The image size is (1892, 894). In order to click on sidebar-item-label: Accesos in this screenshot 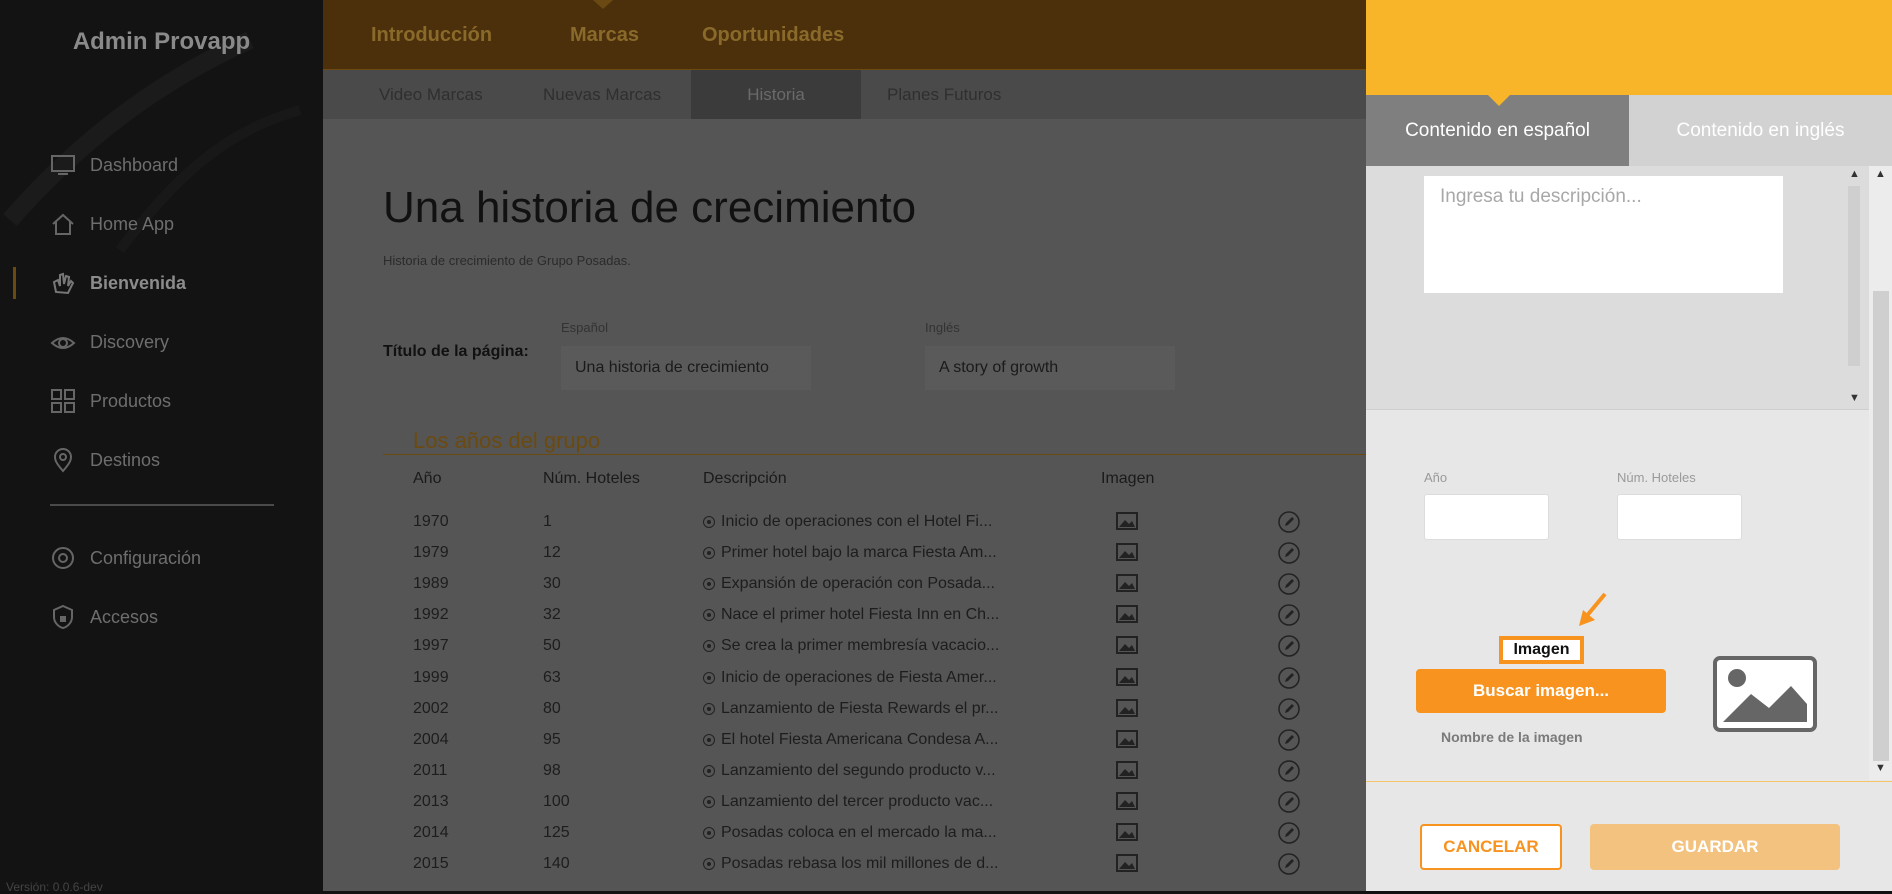, I will do `click(124, 616)`.